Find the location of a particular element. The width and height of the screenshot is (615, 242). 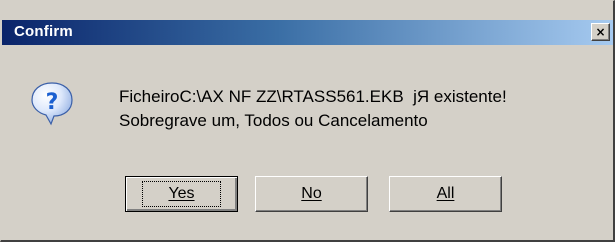

close-icon: × is located at coordinates (600, 32).